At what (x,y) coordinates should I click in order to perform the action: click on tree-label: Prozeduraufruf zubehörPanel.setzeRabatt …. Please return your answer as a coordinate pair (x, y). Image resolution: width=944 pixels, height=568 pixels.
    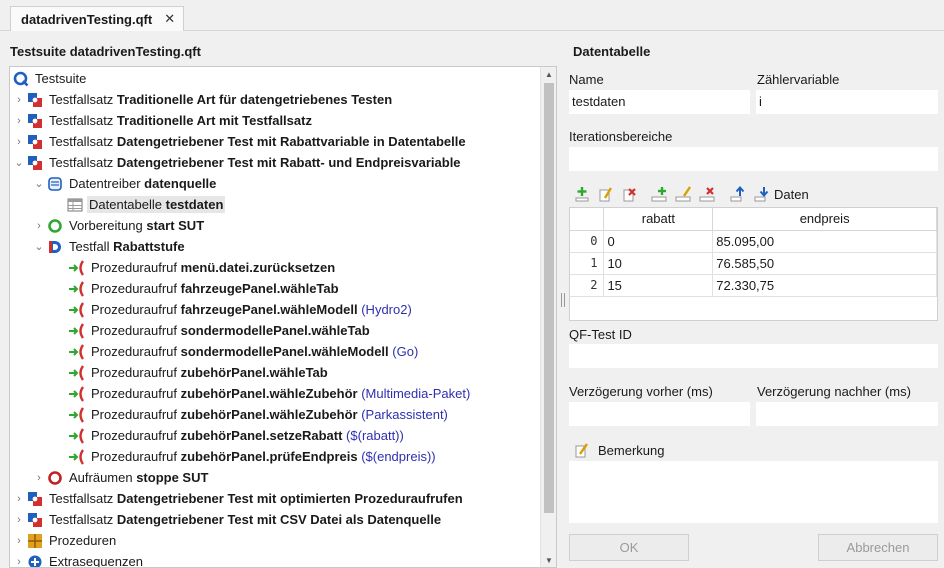
    Looking at the image, I should click on (247, 435).